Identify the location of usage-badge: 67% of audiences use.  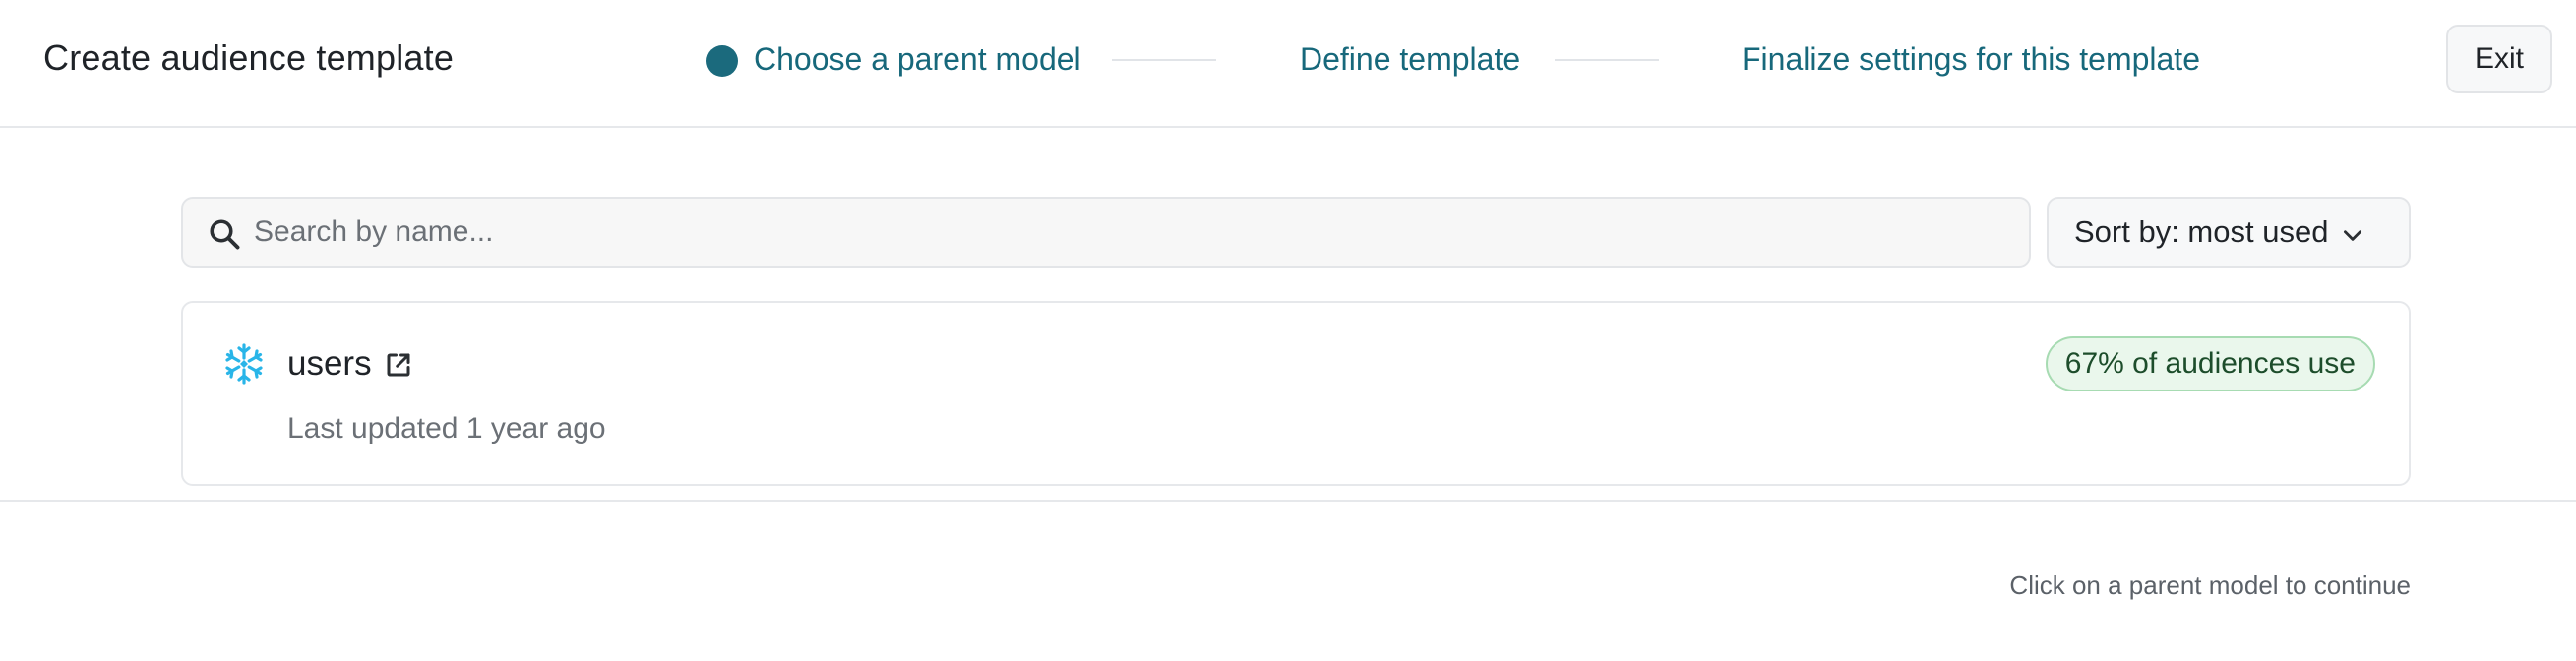
(2210, 363).